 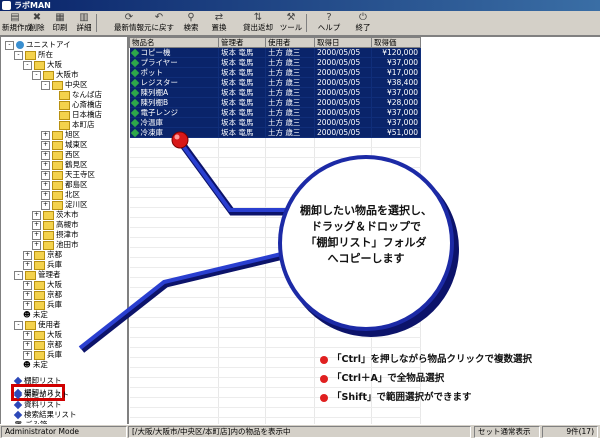 What do you see at coordinates (299, 432) in the screenshot?
I see `status-path: [/大阪/大阪市/中央区/本町店]内の物品を表示中` at bounding box center [299, 432].